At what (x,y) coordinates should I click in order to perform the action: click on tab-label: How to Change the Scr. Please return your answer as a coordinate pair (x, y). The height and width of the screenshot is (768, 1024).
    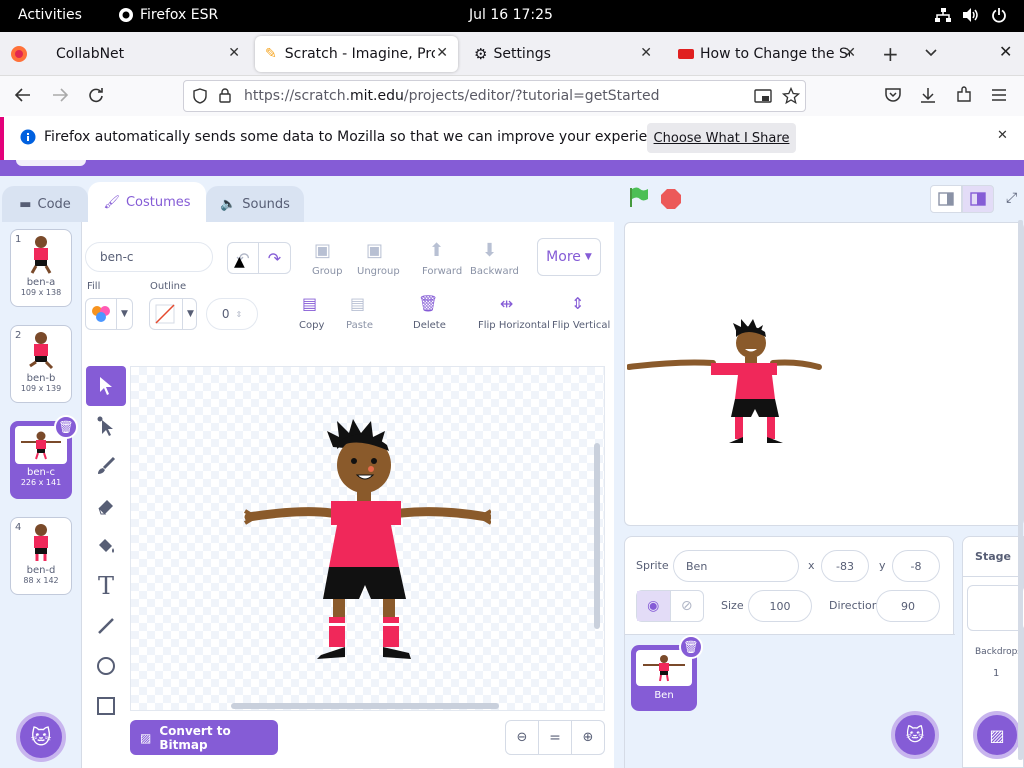
    Looking at the image, I should click on (775, 54).